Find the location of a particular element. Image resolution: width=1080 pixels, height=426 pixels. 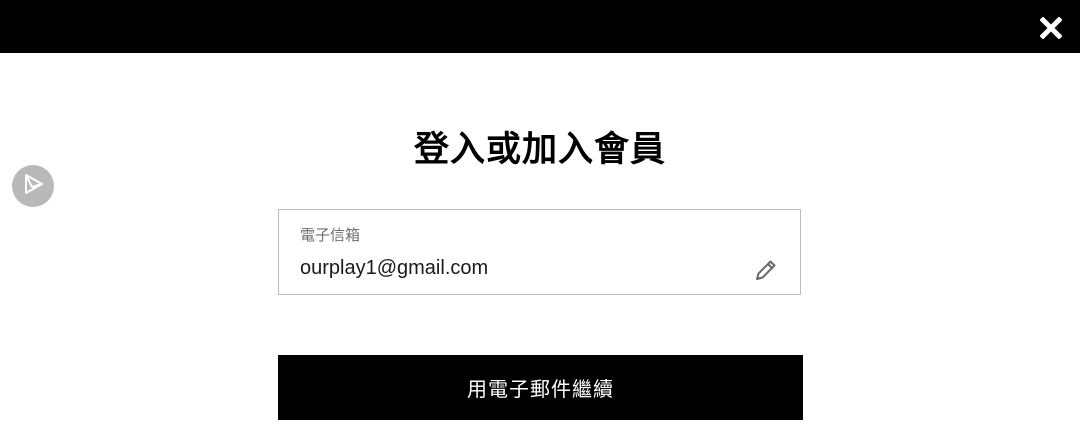

pencil-icon is located at coordinates (766, 270).